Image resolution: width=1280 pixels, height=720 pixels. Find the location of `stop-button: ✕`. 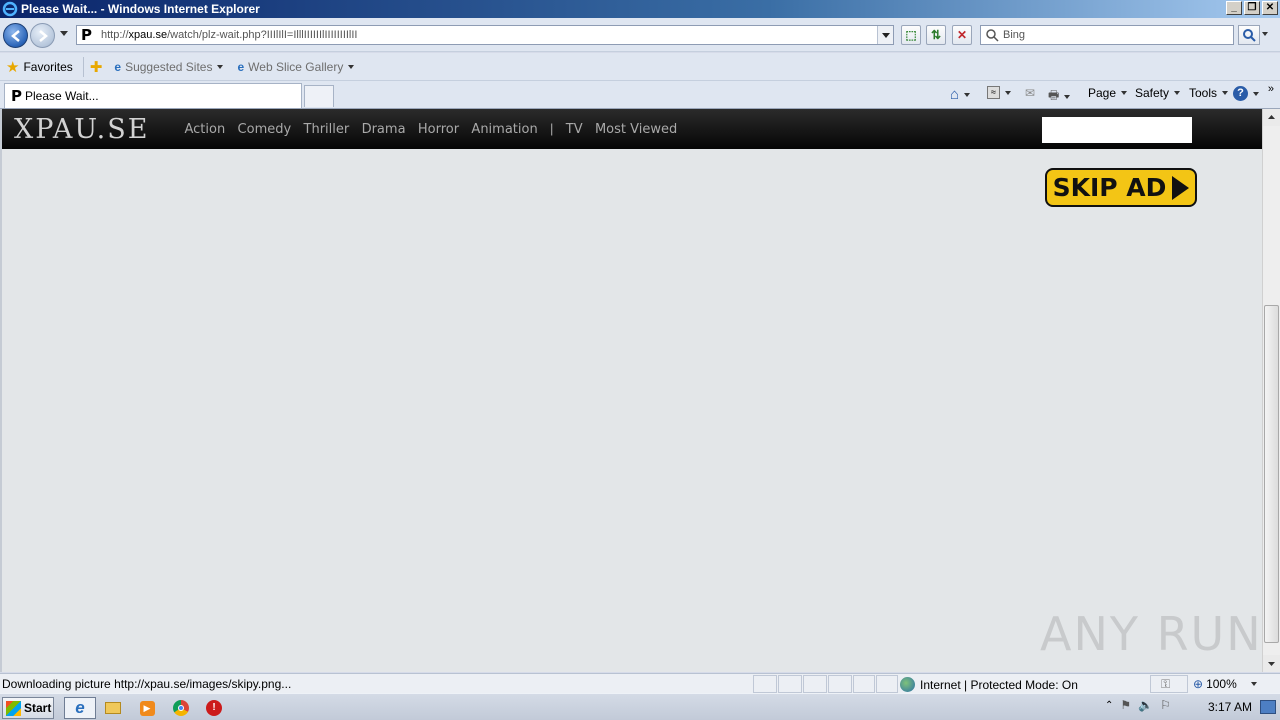

stop-button: ✕ is located at coordinates (962, 35).